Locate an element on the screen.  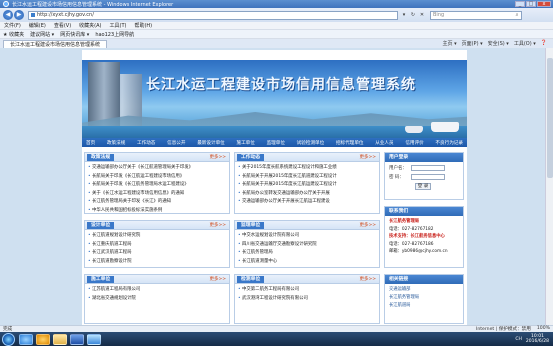
list-item: 长江航务管理局 is located at coordinates (307, 253).